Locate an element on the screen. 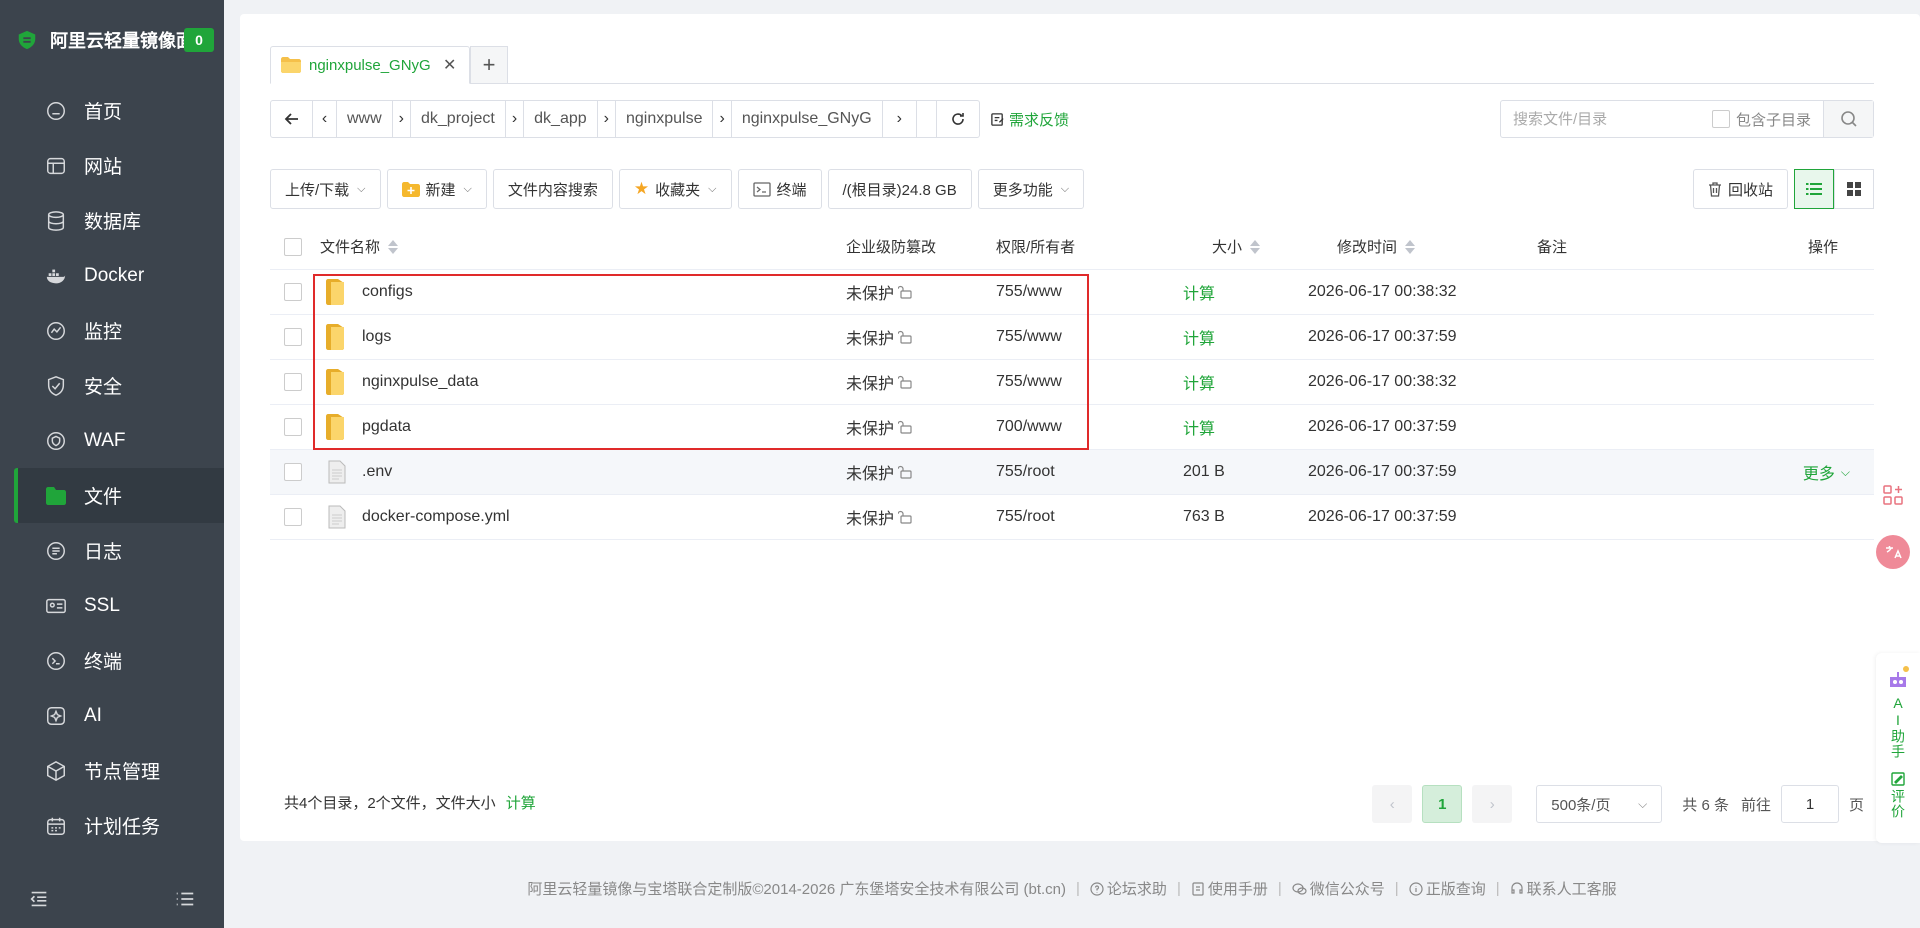 The width and height of the screenshot is (1920, 928). back-button is located at coordinates (292, 119).